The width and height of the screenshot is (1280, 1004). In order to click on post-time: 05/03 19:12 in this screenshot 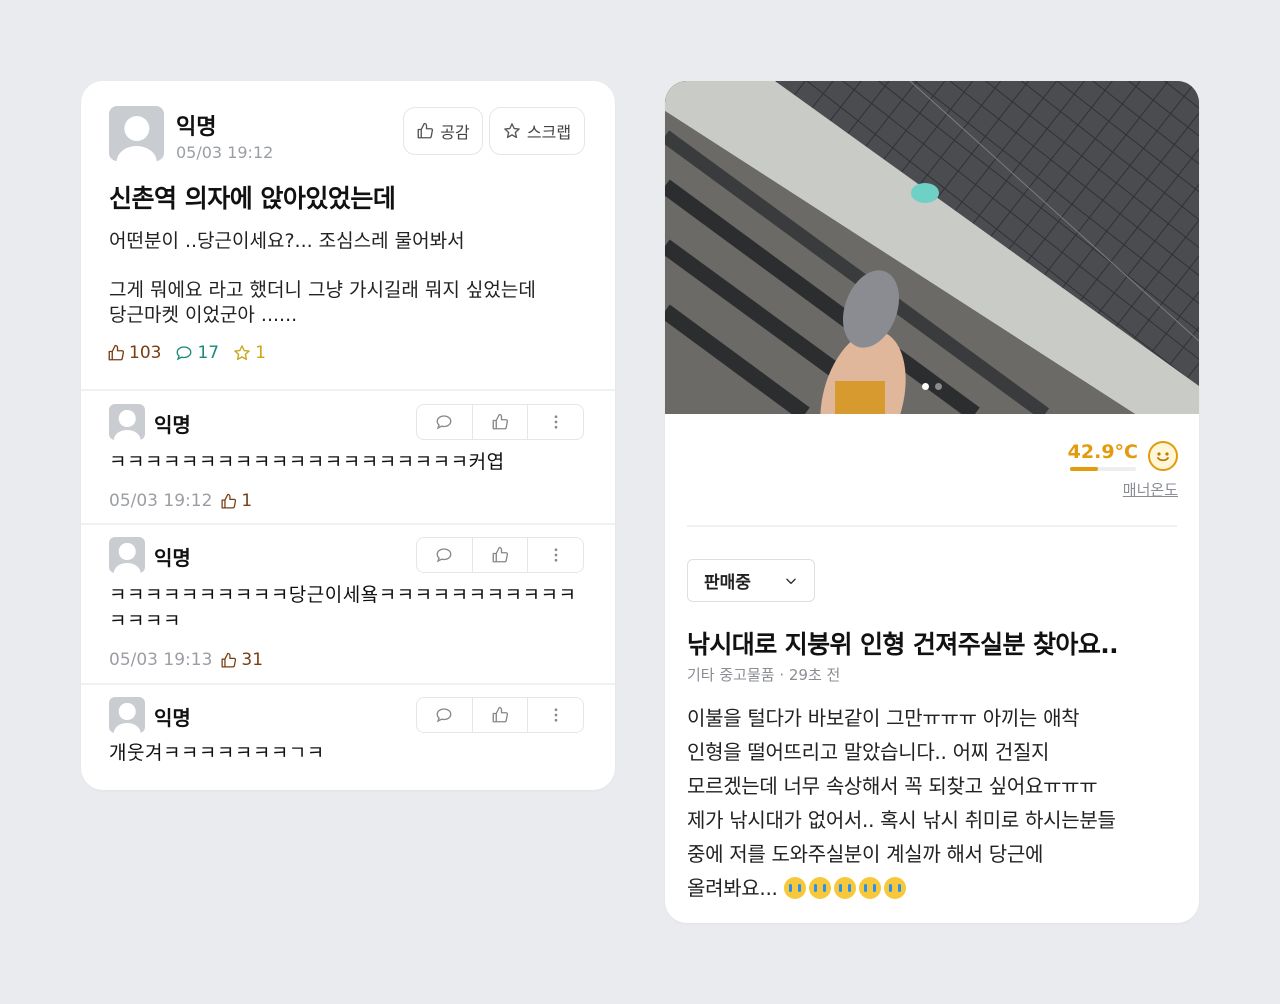, I will do `click(225, 152)`.